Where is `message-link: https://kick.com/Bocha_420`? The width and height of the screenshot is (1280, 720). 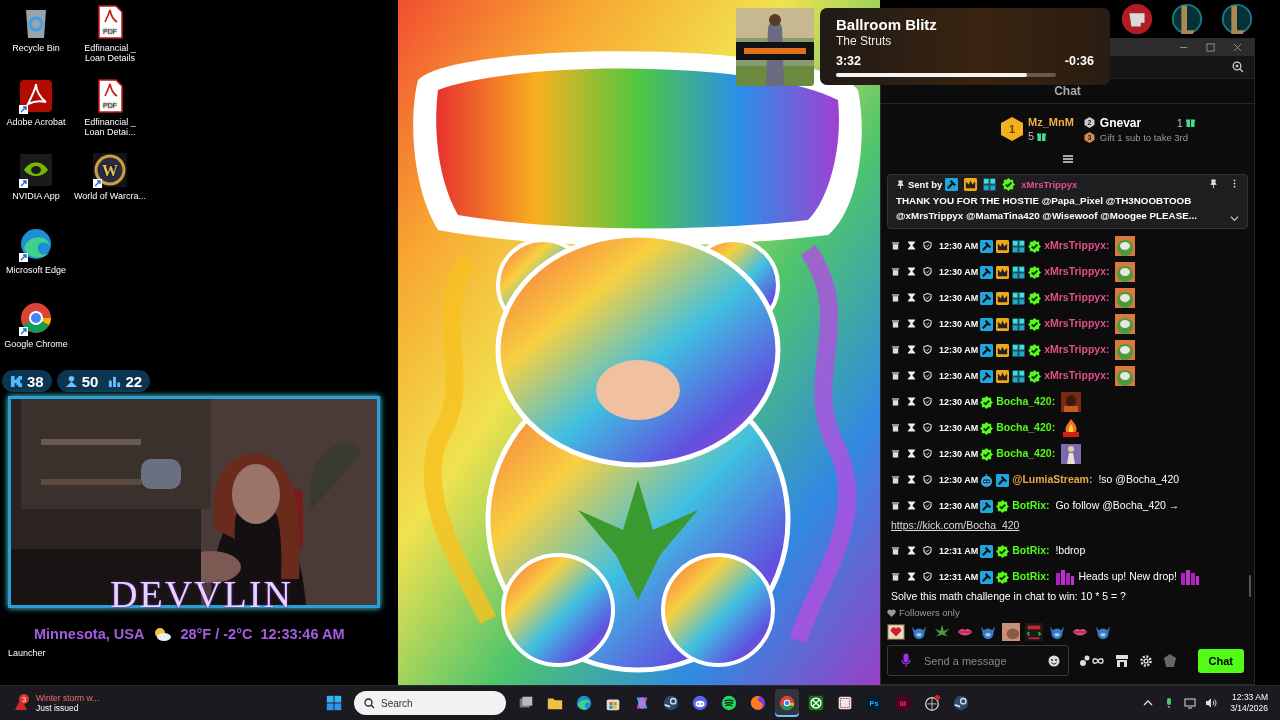 message-link: https://kick.com/Bocha_420 is located at coordinates (955, 525).